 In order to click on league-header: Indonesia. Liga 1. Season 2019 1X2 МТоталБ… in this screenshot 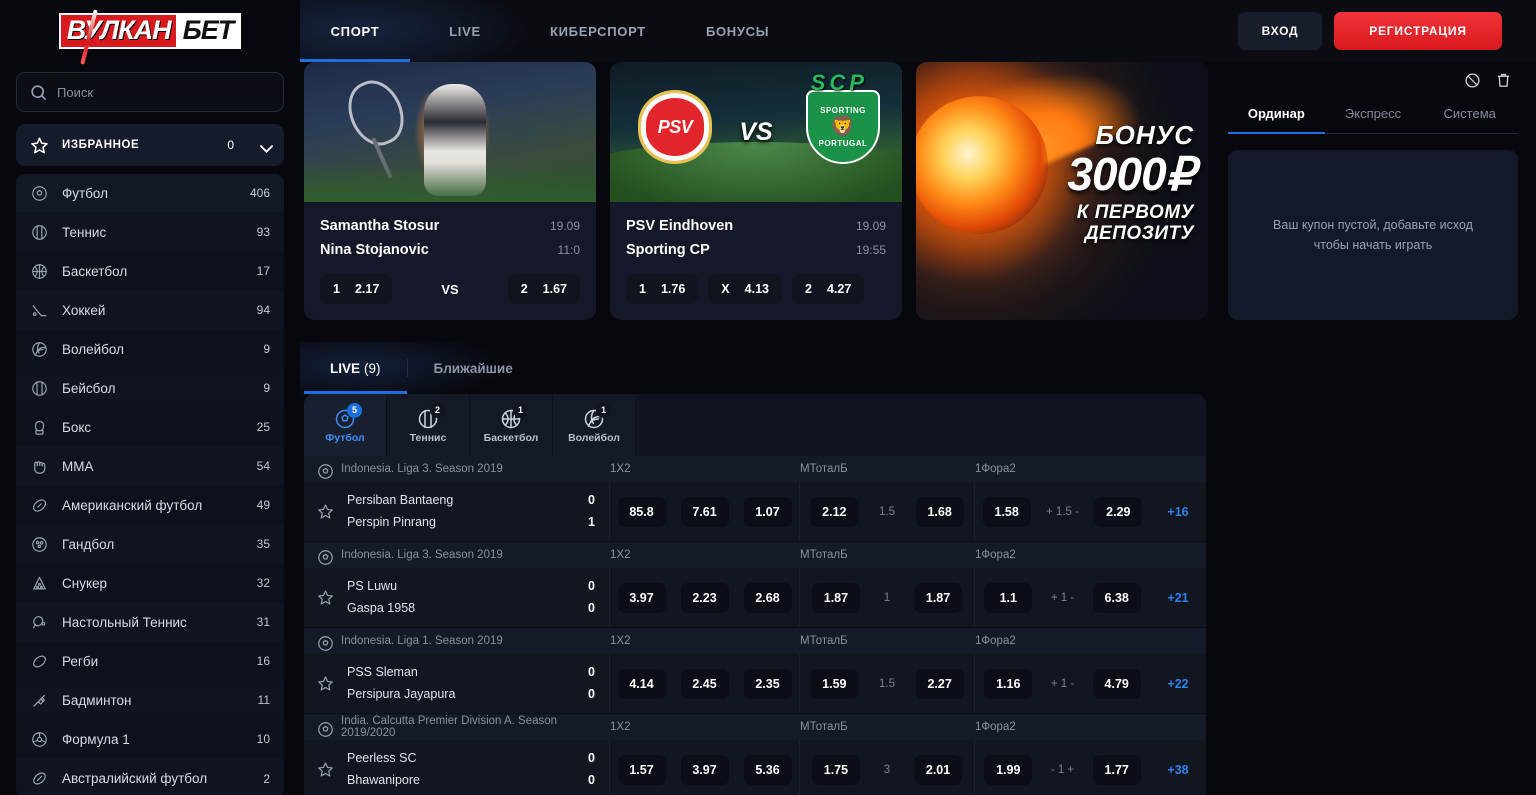, I will do `click(755, 641)`.